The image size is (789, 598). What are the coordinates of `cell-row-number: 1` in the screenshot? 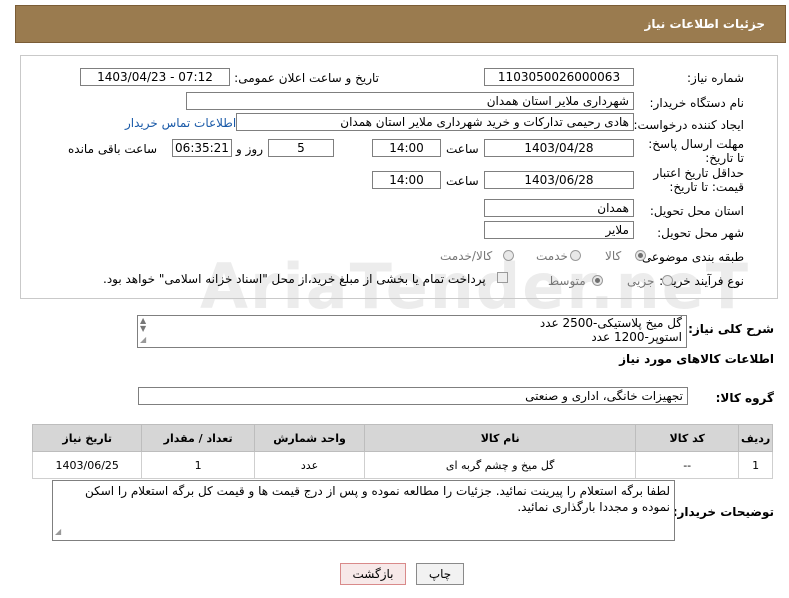 It's located at (755, 465).